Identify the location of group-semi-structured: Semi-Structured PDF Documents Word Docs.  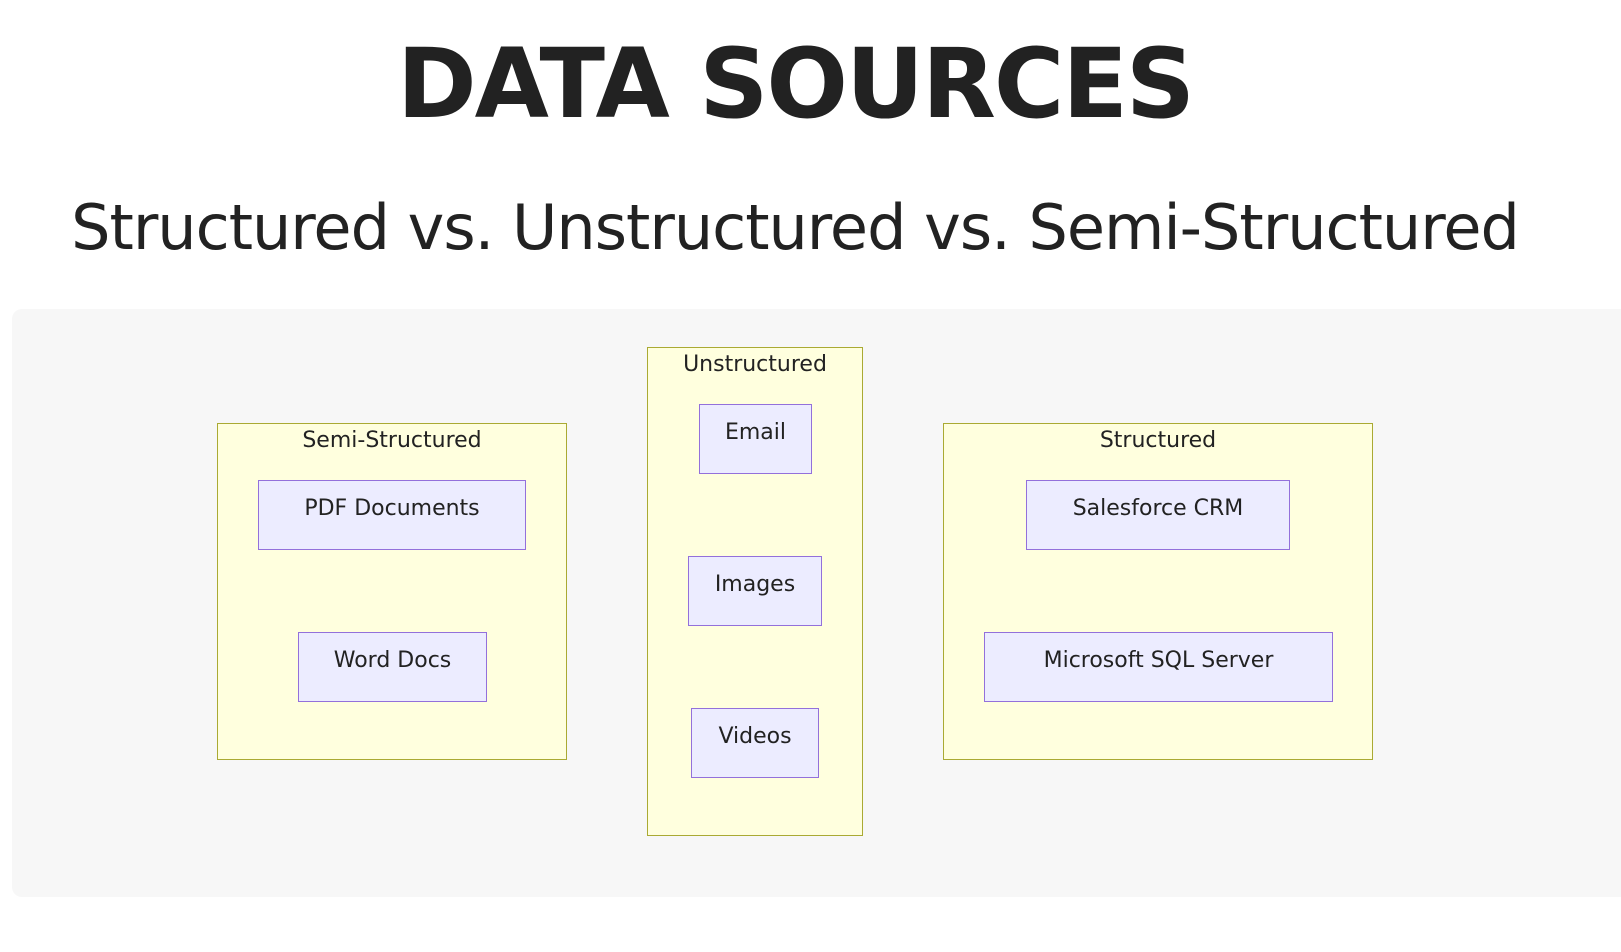
(392, 591).